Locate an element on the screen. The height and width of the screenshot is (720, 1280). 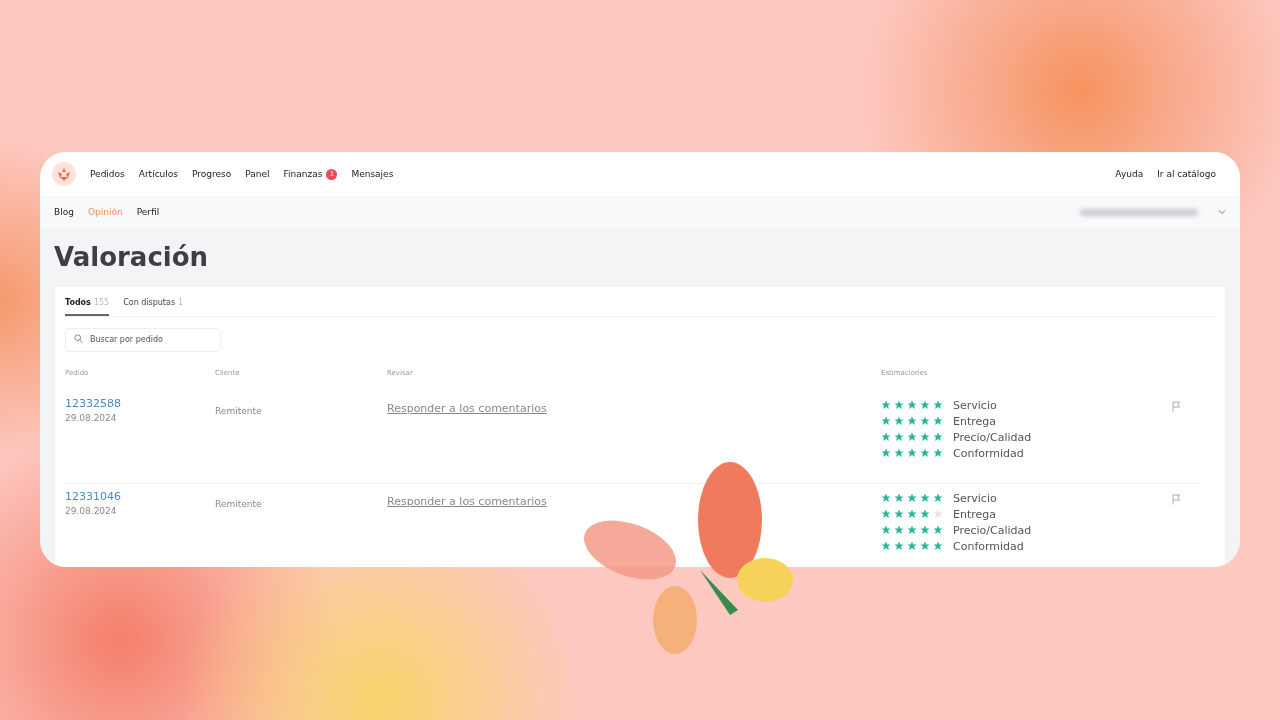
search-field: Buscar por pedido is located at coordinates (143, 339).